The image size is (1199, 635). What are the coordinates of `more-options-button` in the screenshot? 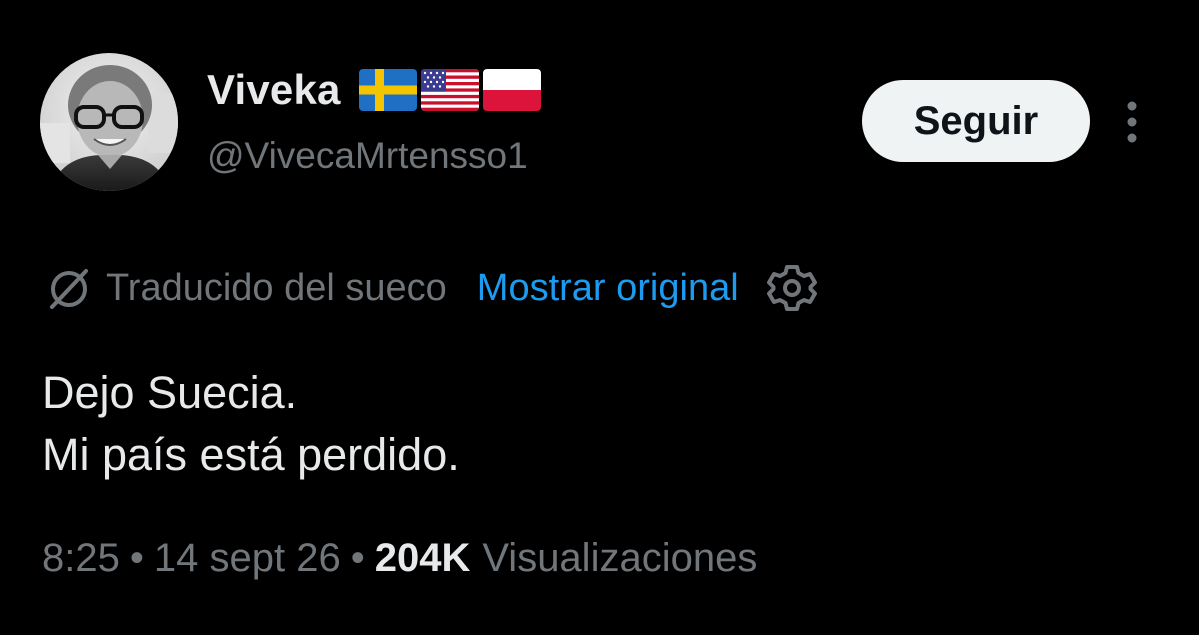 It's located at (1132, 122).